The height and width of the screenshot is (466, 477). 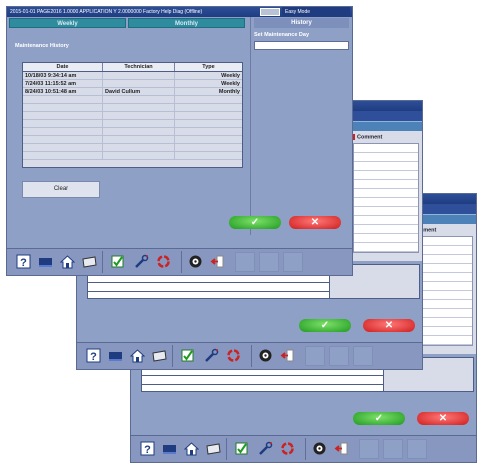 What do you see at coordinates (208, 67) in the screenshot?
I see `column-header-type: Type` at bounding box center [208, 67].